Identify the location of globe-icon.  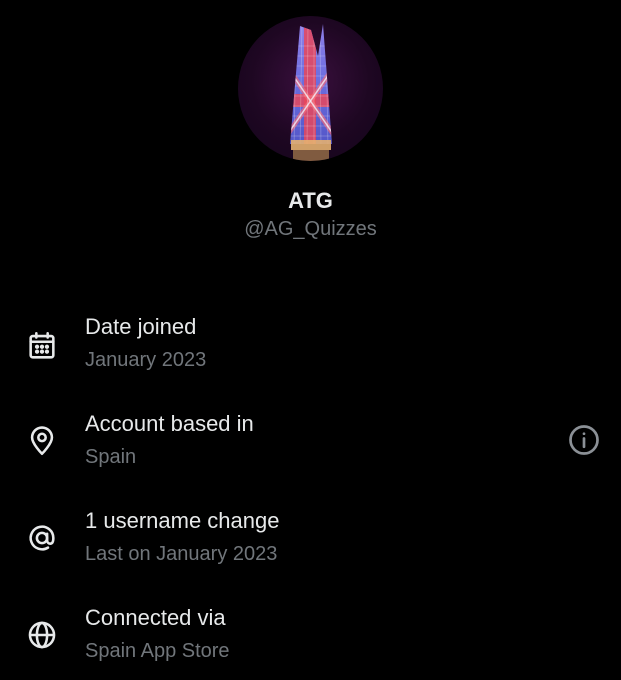
(42, 635).